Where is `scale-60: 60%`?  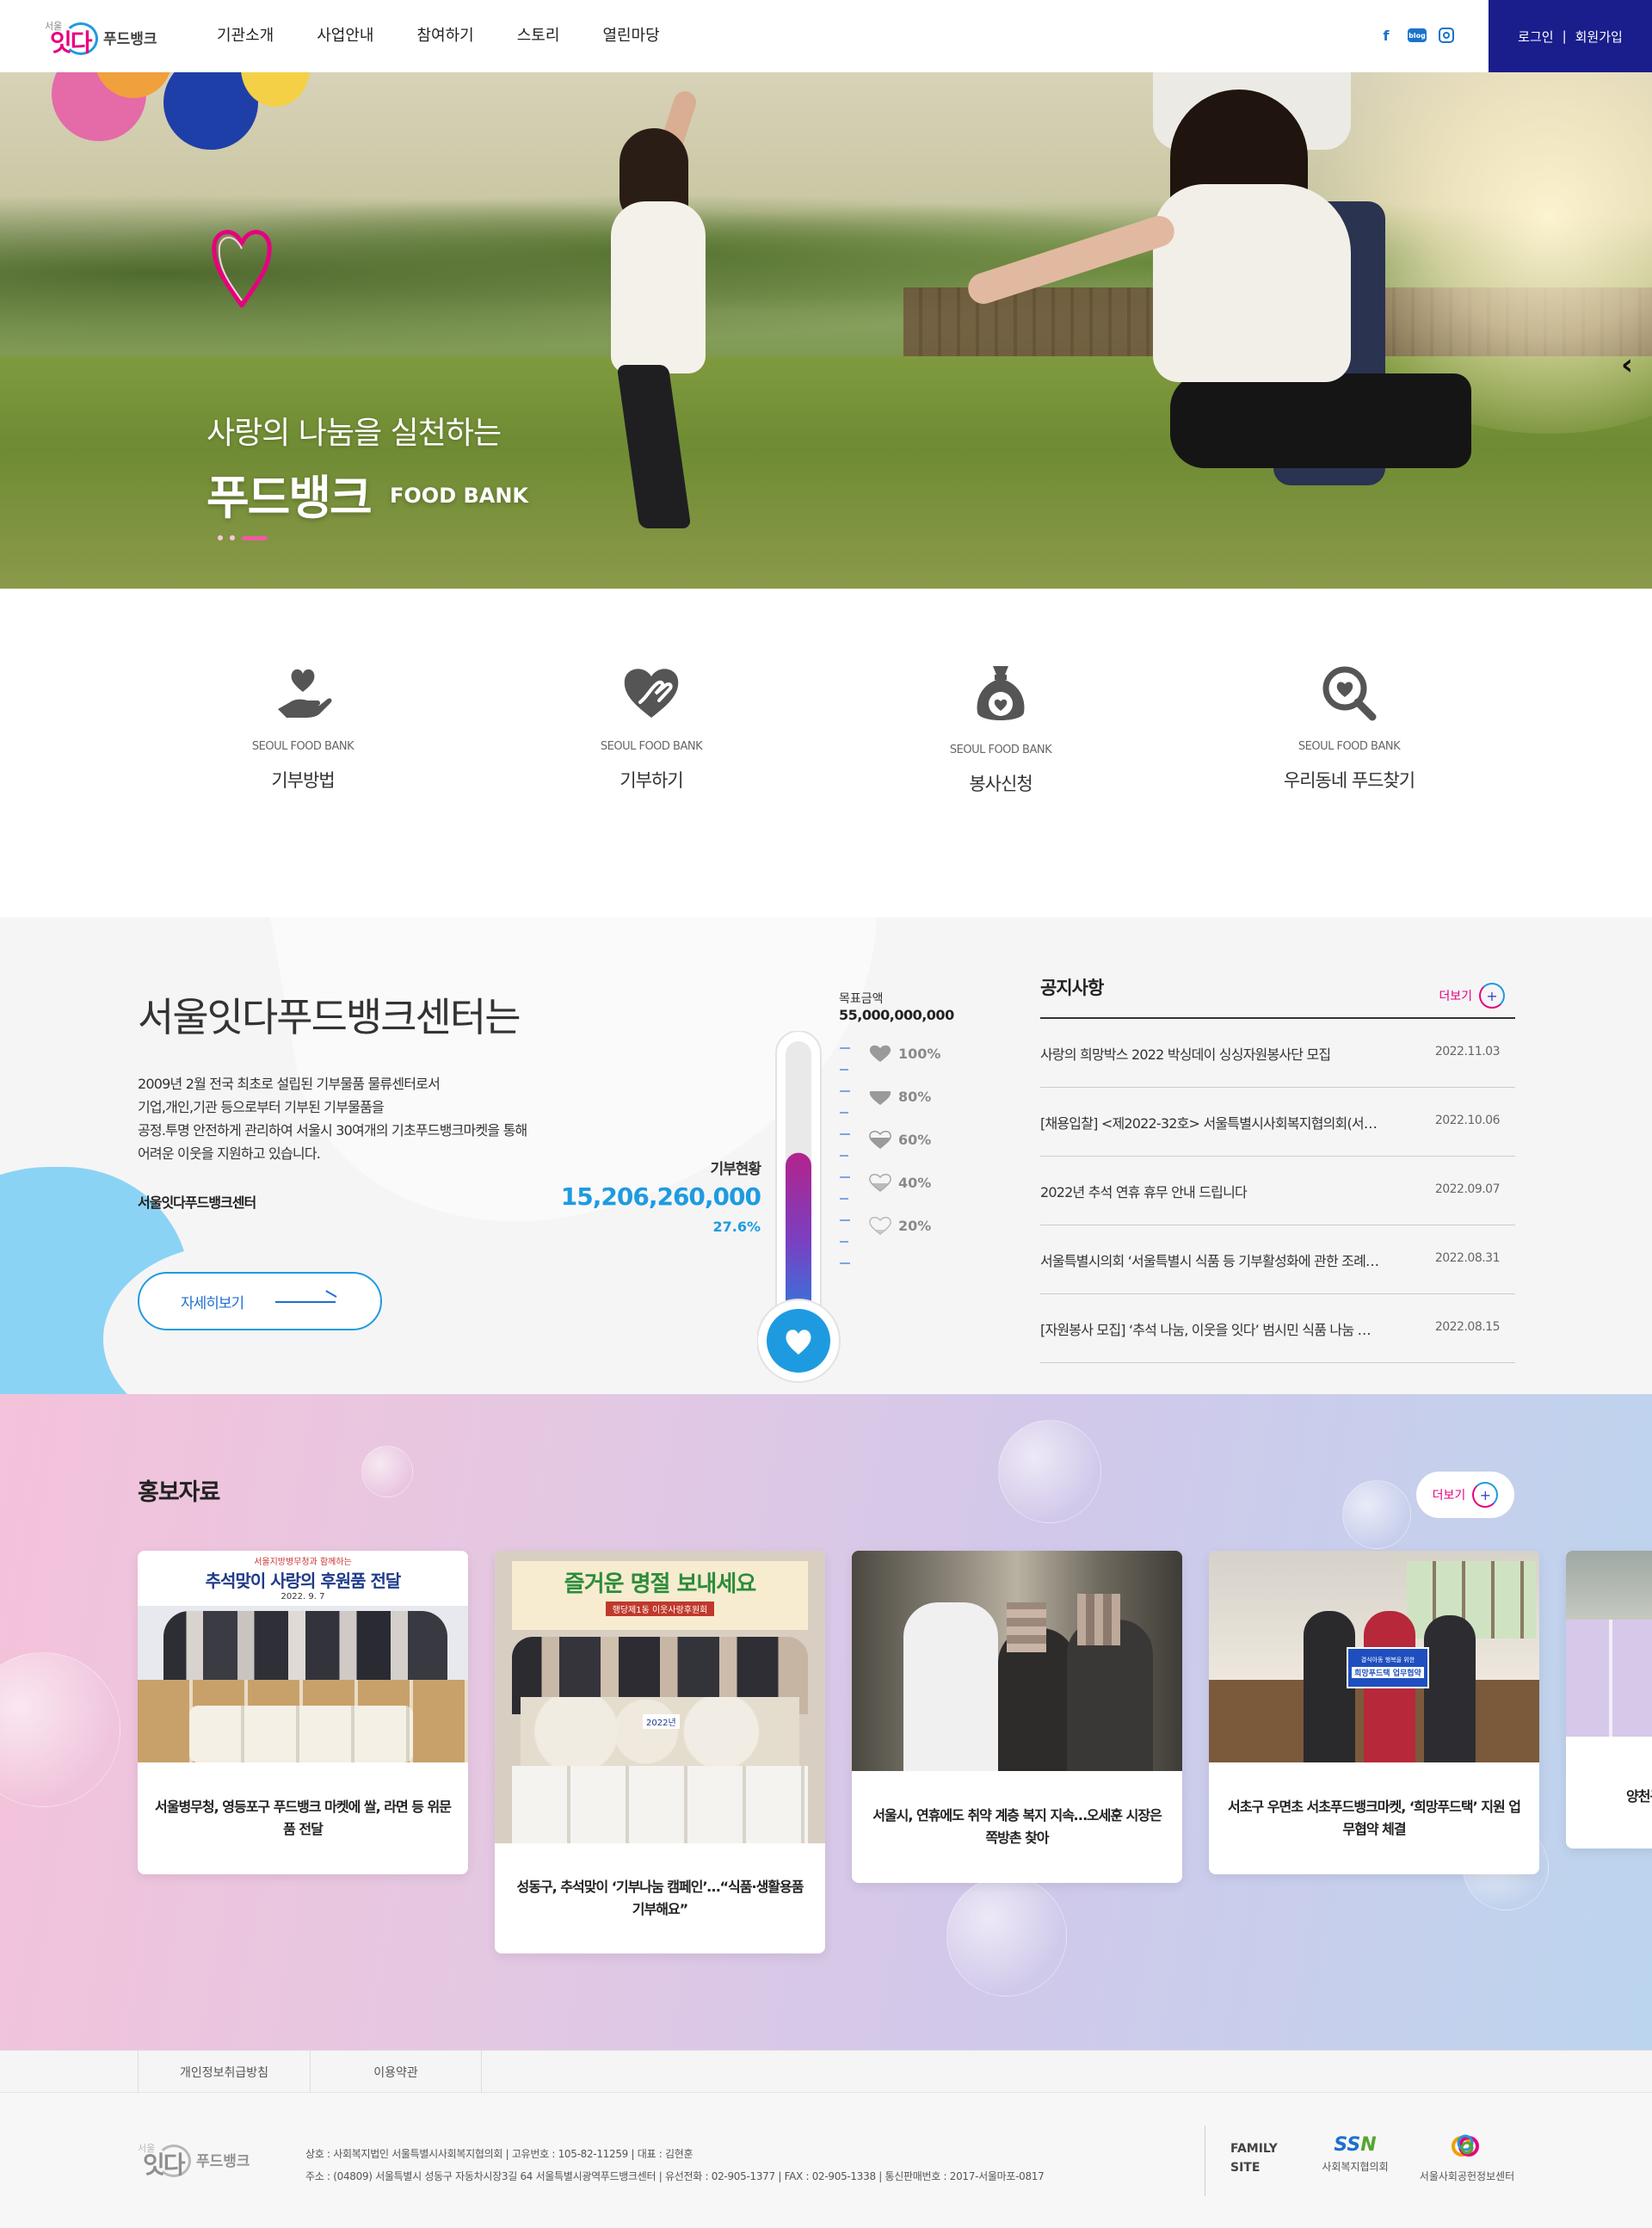
scale-60: 60% is located at coordinates (900, 1140).